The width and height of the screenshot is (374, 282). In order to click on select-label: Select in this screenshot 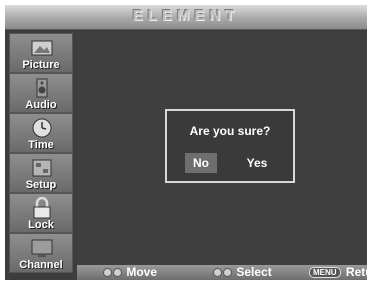, I will do `click(254, 272)`.